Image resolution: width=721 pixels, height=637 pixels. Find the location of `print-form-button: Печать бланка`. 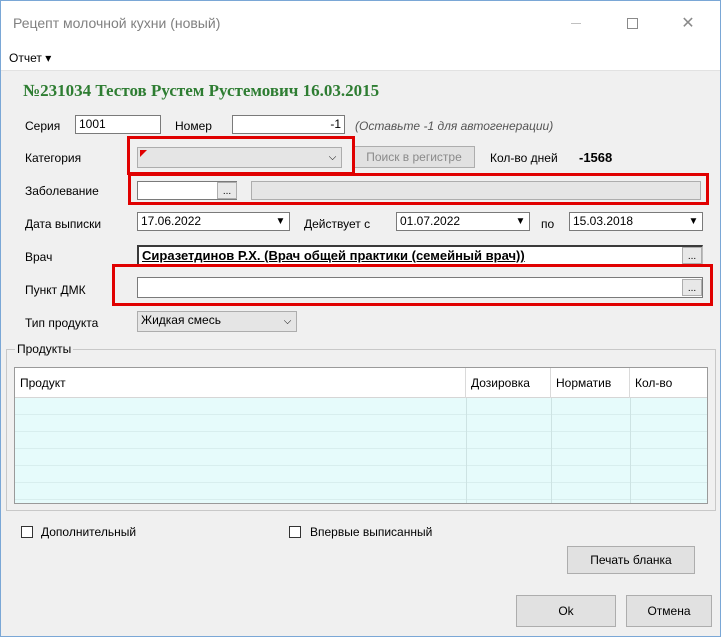

print-form-button: Печать бланка is located at coordinates (631, 560).